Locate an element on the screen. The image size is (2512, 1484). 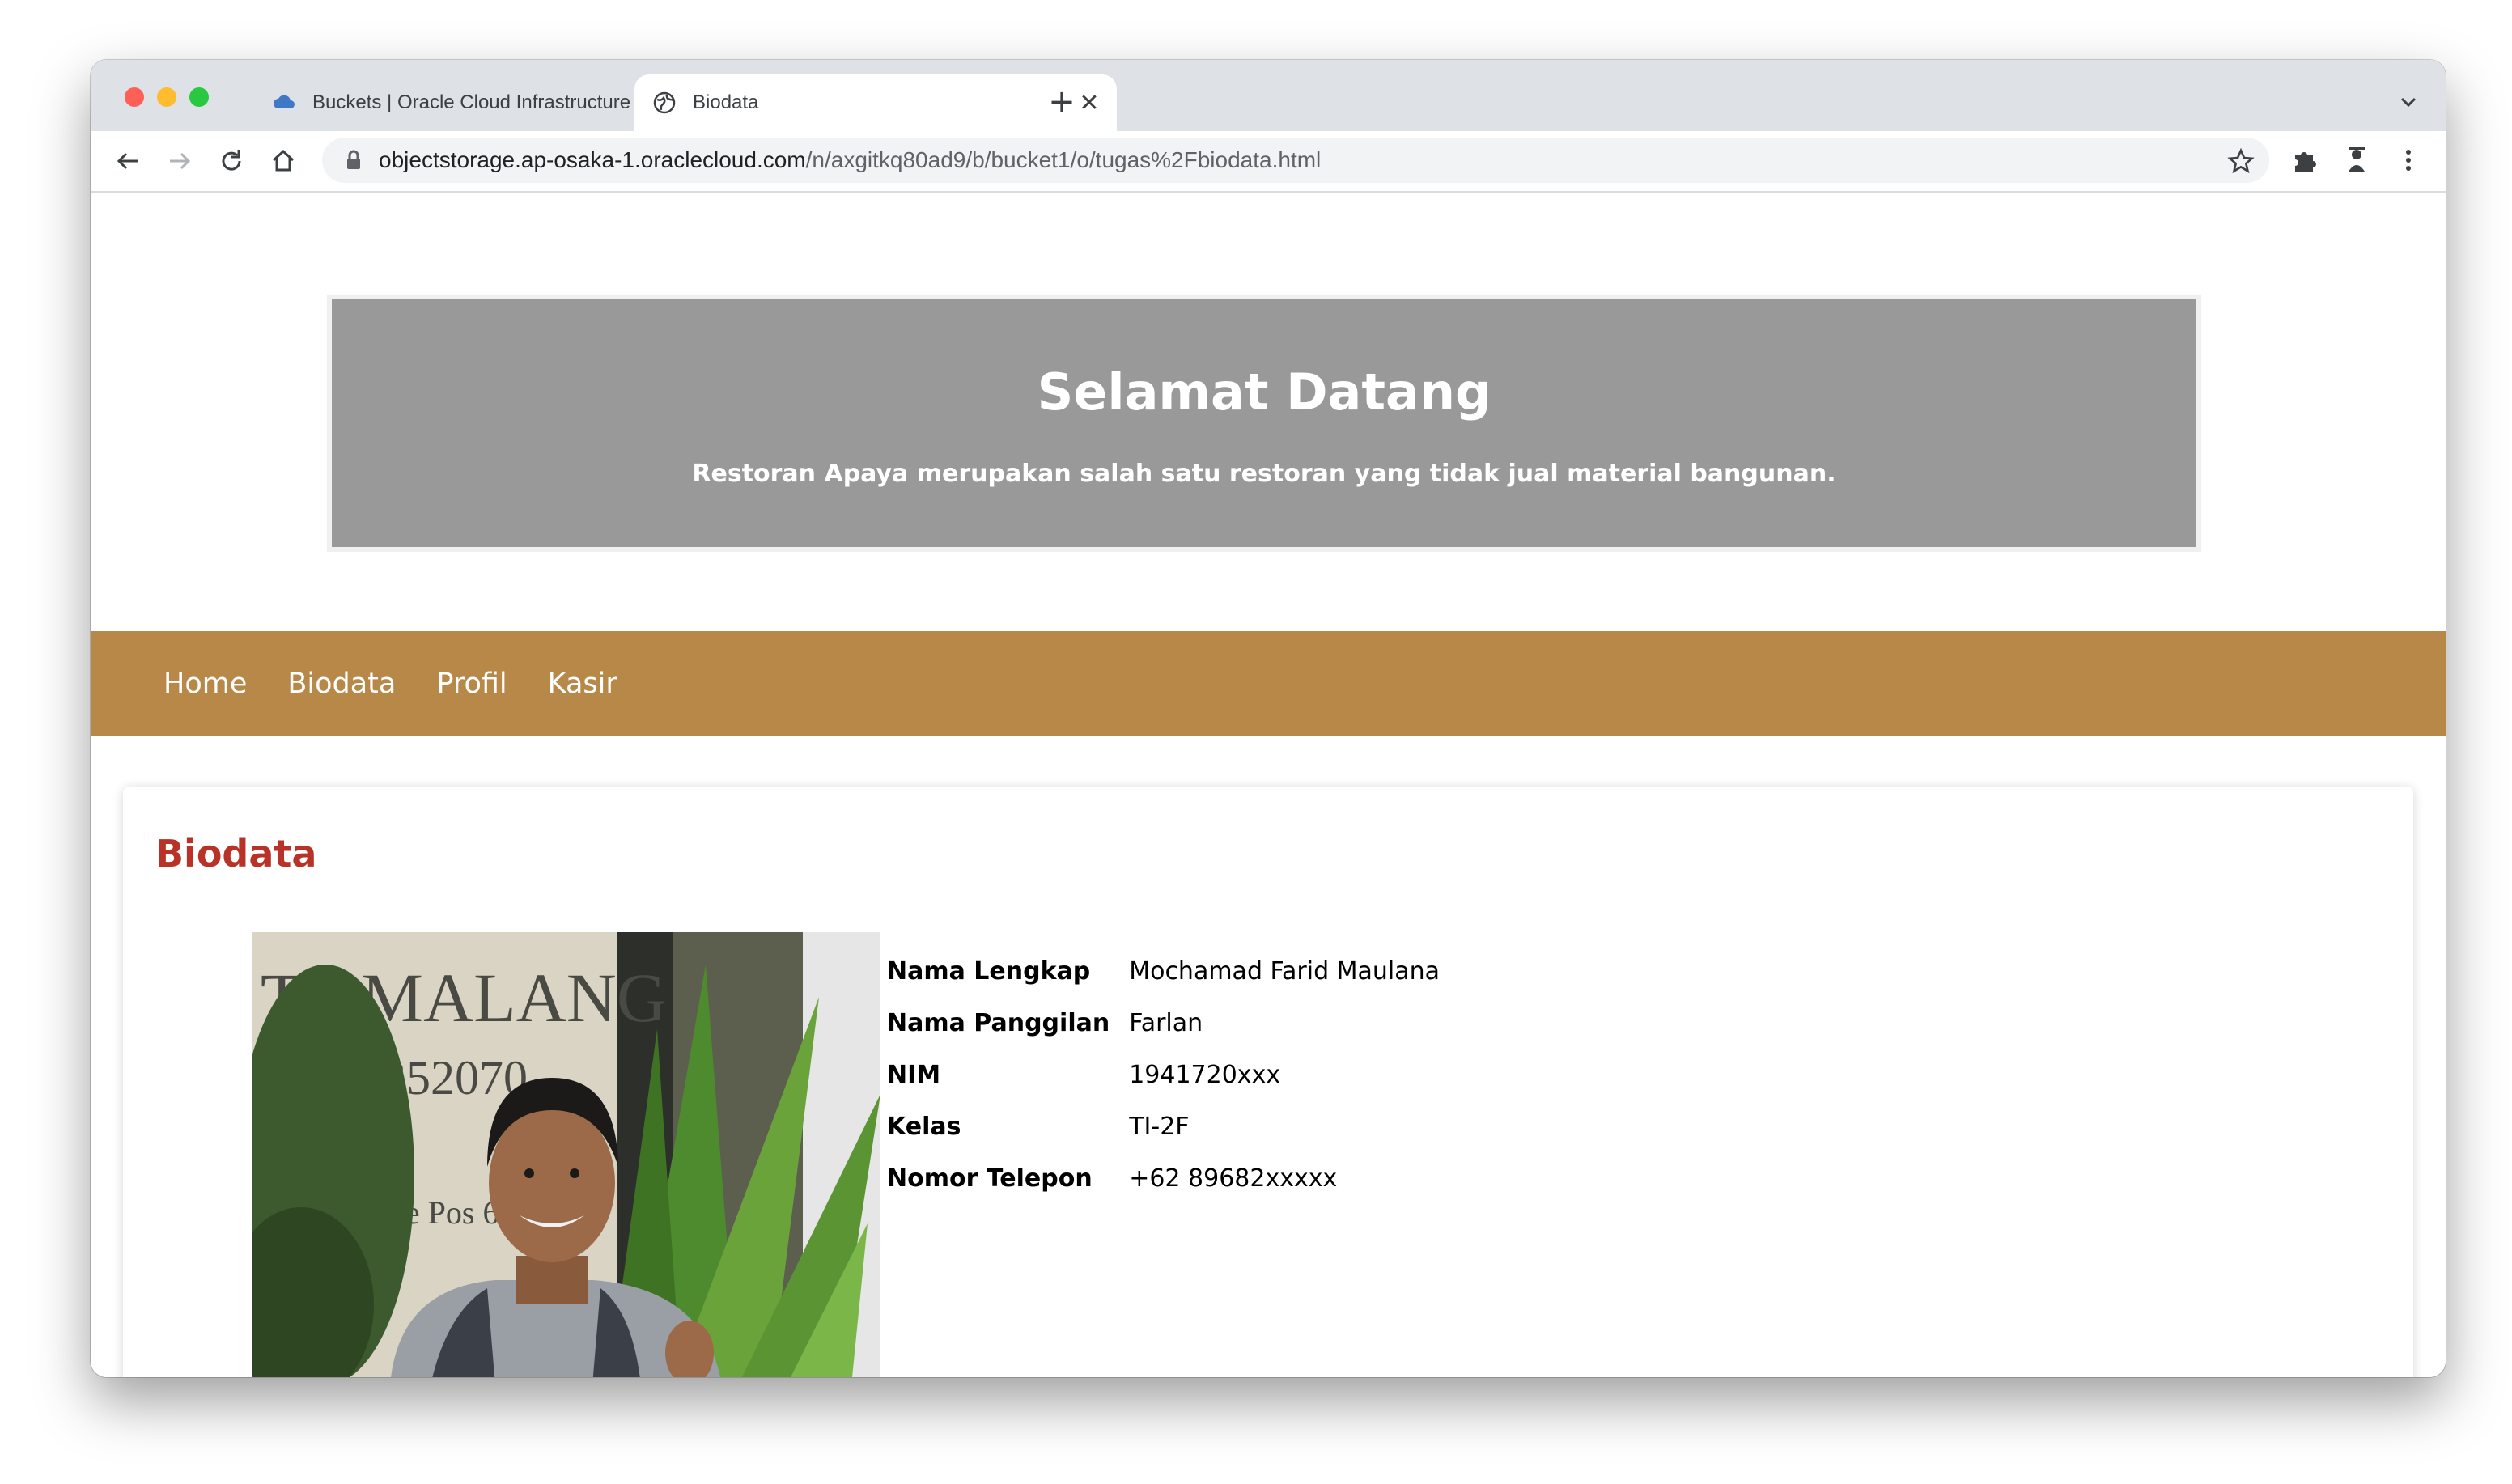
biodata-heading: Biodata is located at coordinates (236, 854).